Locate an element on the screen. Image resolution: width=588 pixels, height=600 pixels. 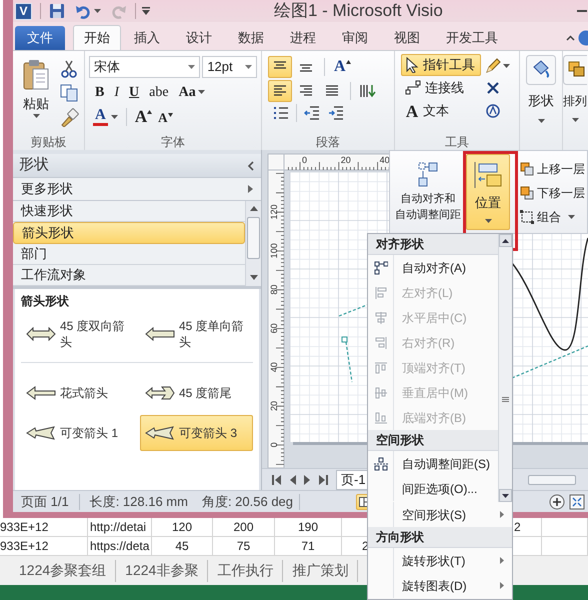
font-size-field: 12pt is located at coordinates (229, 67).